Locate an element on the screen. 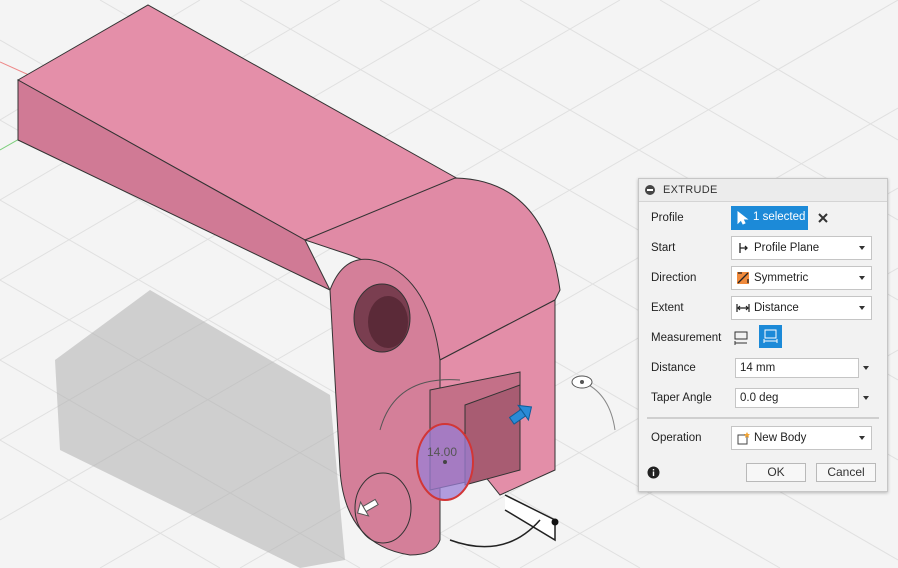 Image resolution: width=898 pixels, height=568 pixels. direction-dropdown: Symmetric is located at coordinates (801, 278).